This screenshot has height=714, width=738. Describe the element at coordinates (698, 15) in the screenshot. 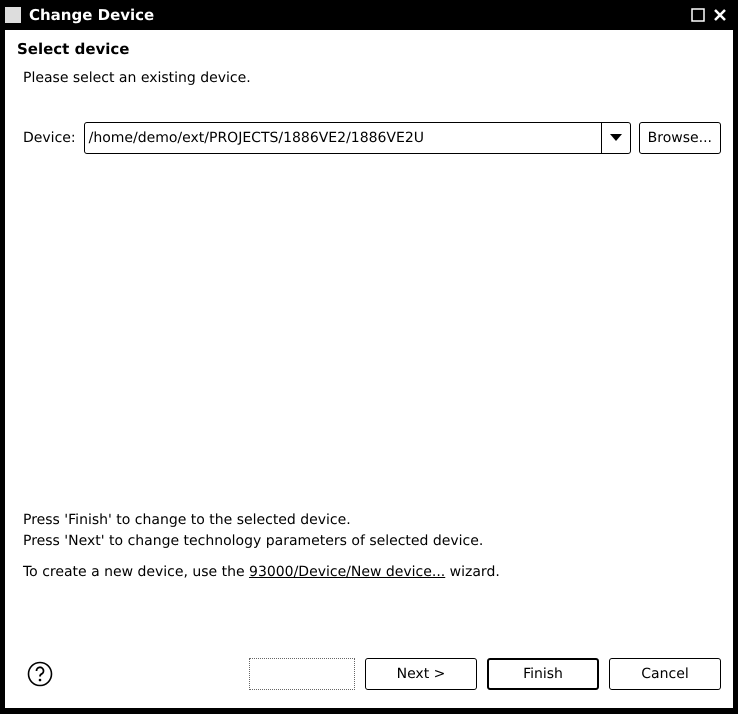

I see `maximize-icon` at that location.